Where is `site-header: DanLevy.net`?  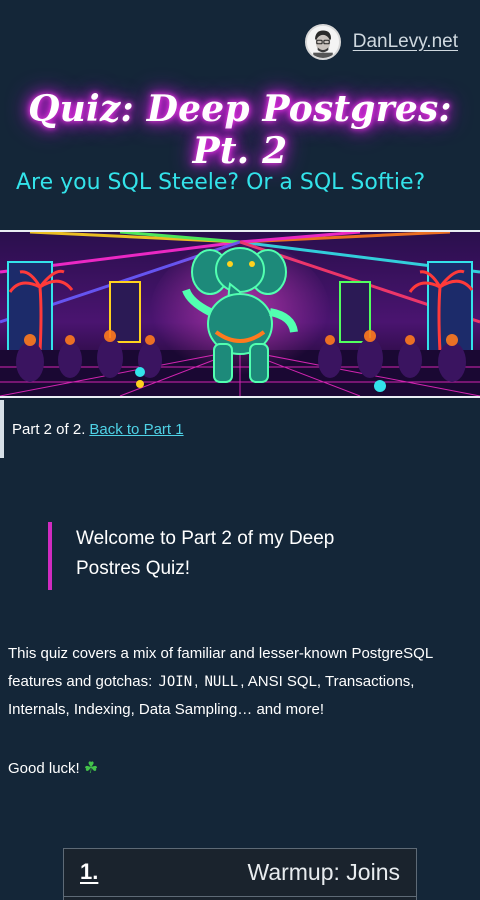 site-header: DanLevy.net is located at coordinates (381, 42).